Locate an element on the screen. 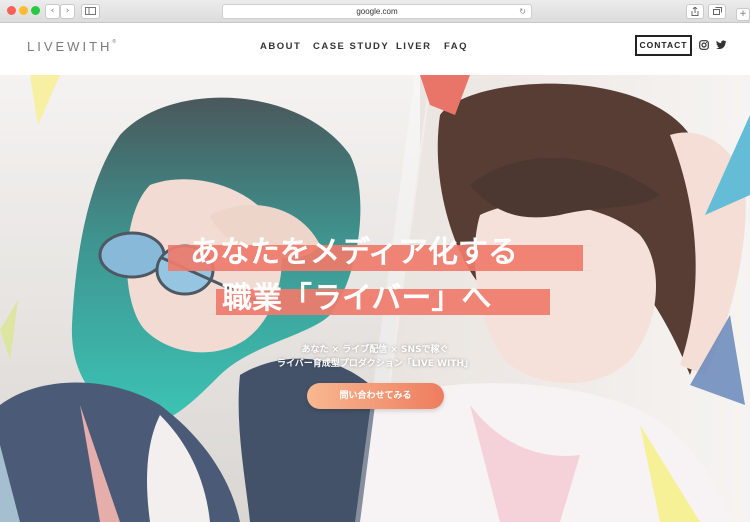  tabs-button is located at coordinates (717, 11).